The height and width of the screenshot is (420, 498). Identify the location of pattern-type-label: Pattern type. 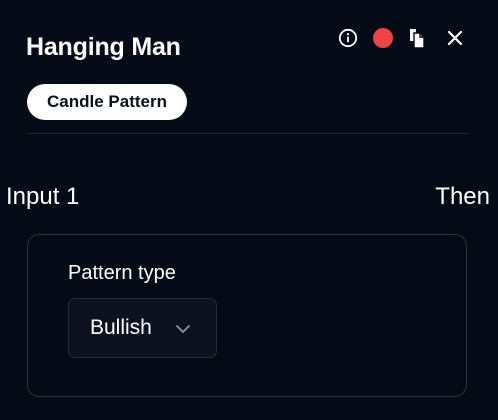
(122, 273).